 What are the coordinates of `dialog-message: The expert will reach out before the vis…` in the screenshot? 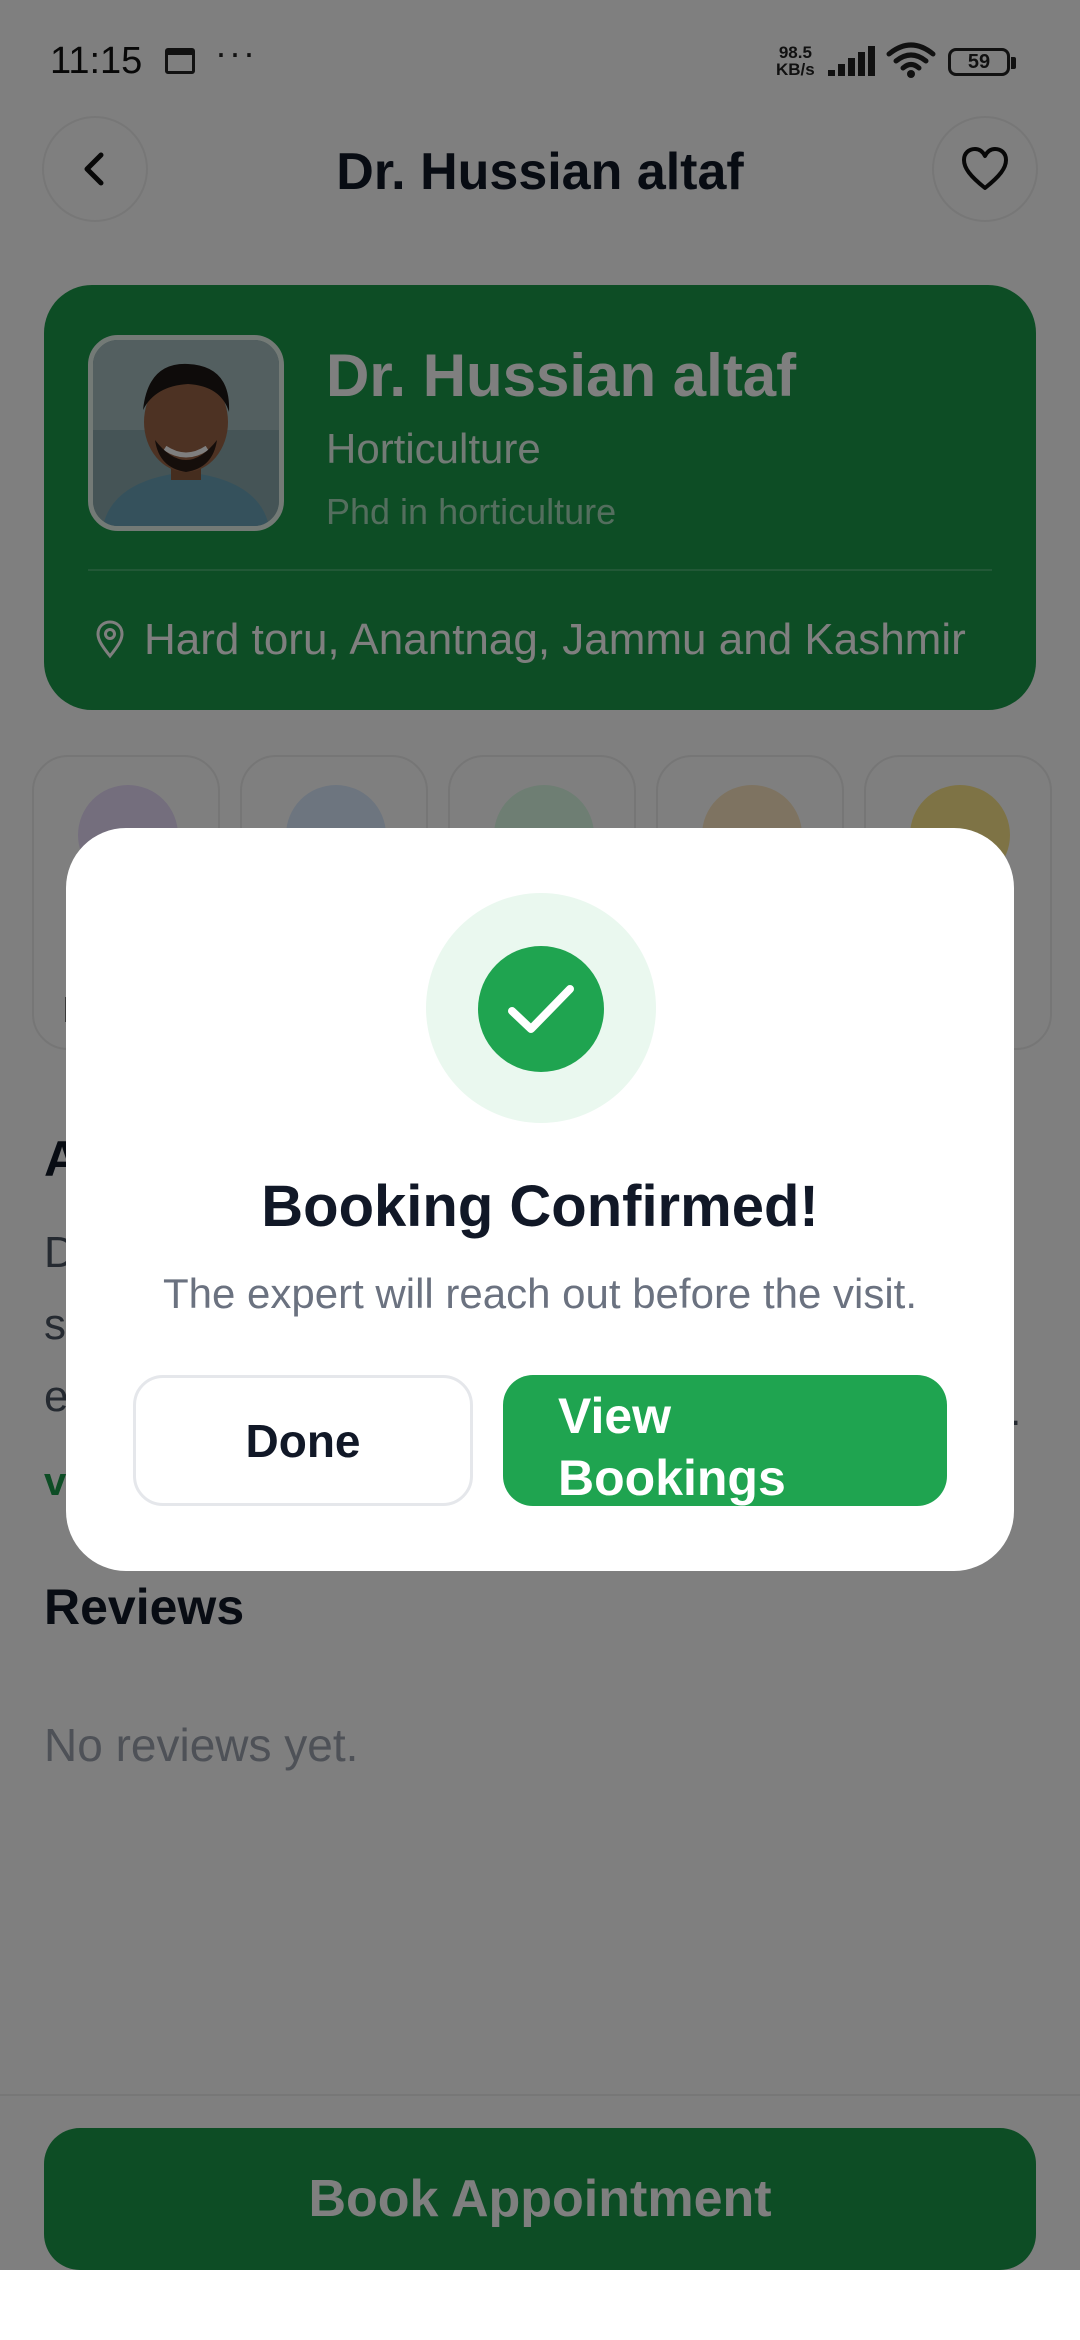 It's located at (540, 1293).